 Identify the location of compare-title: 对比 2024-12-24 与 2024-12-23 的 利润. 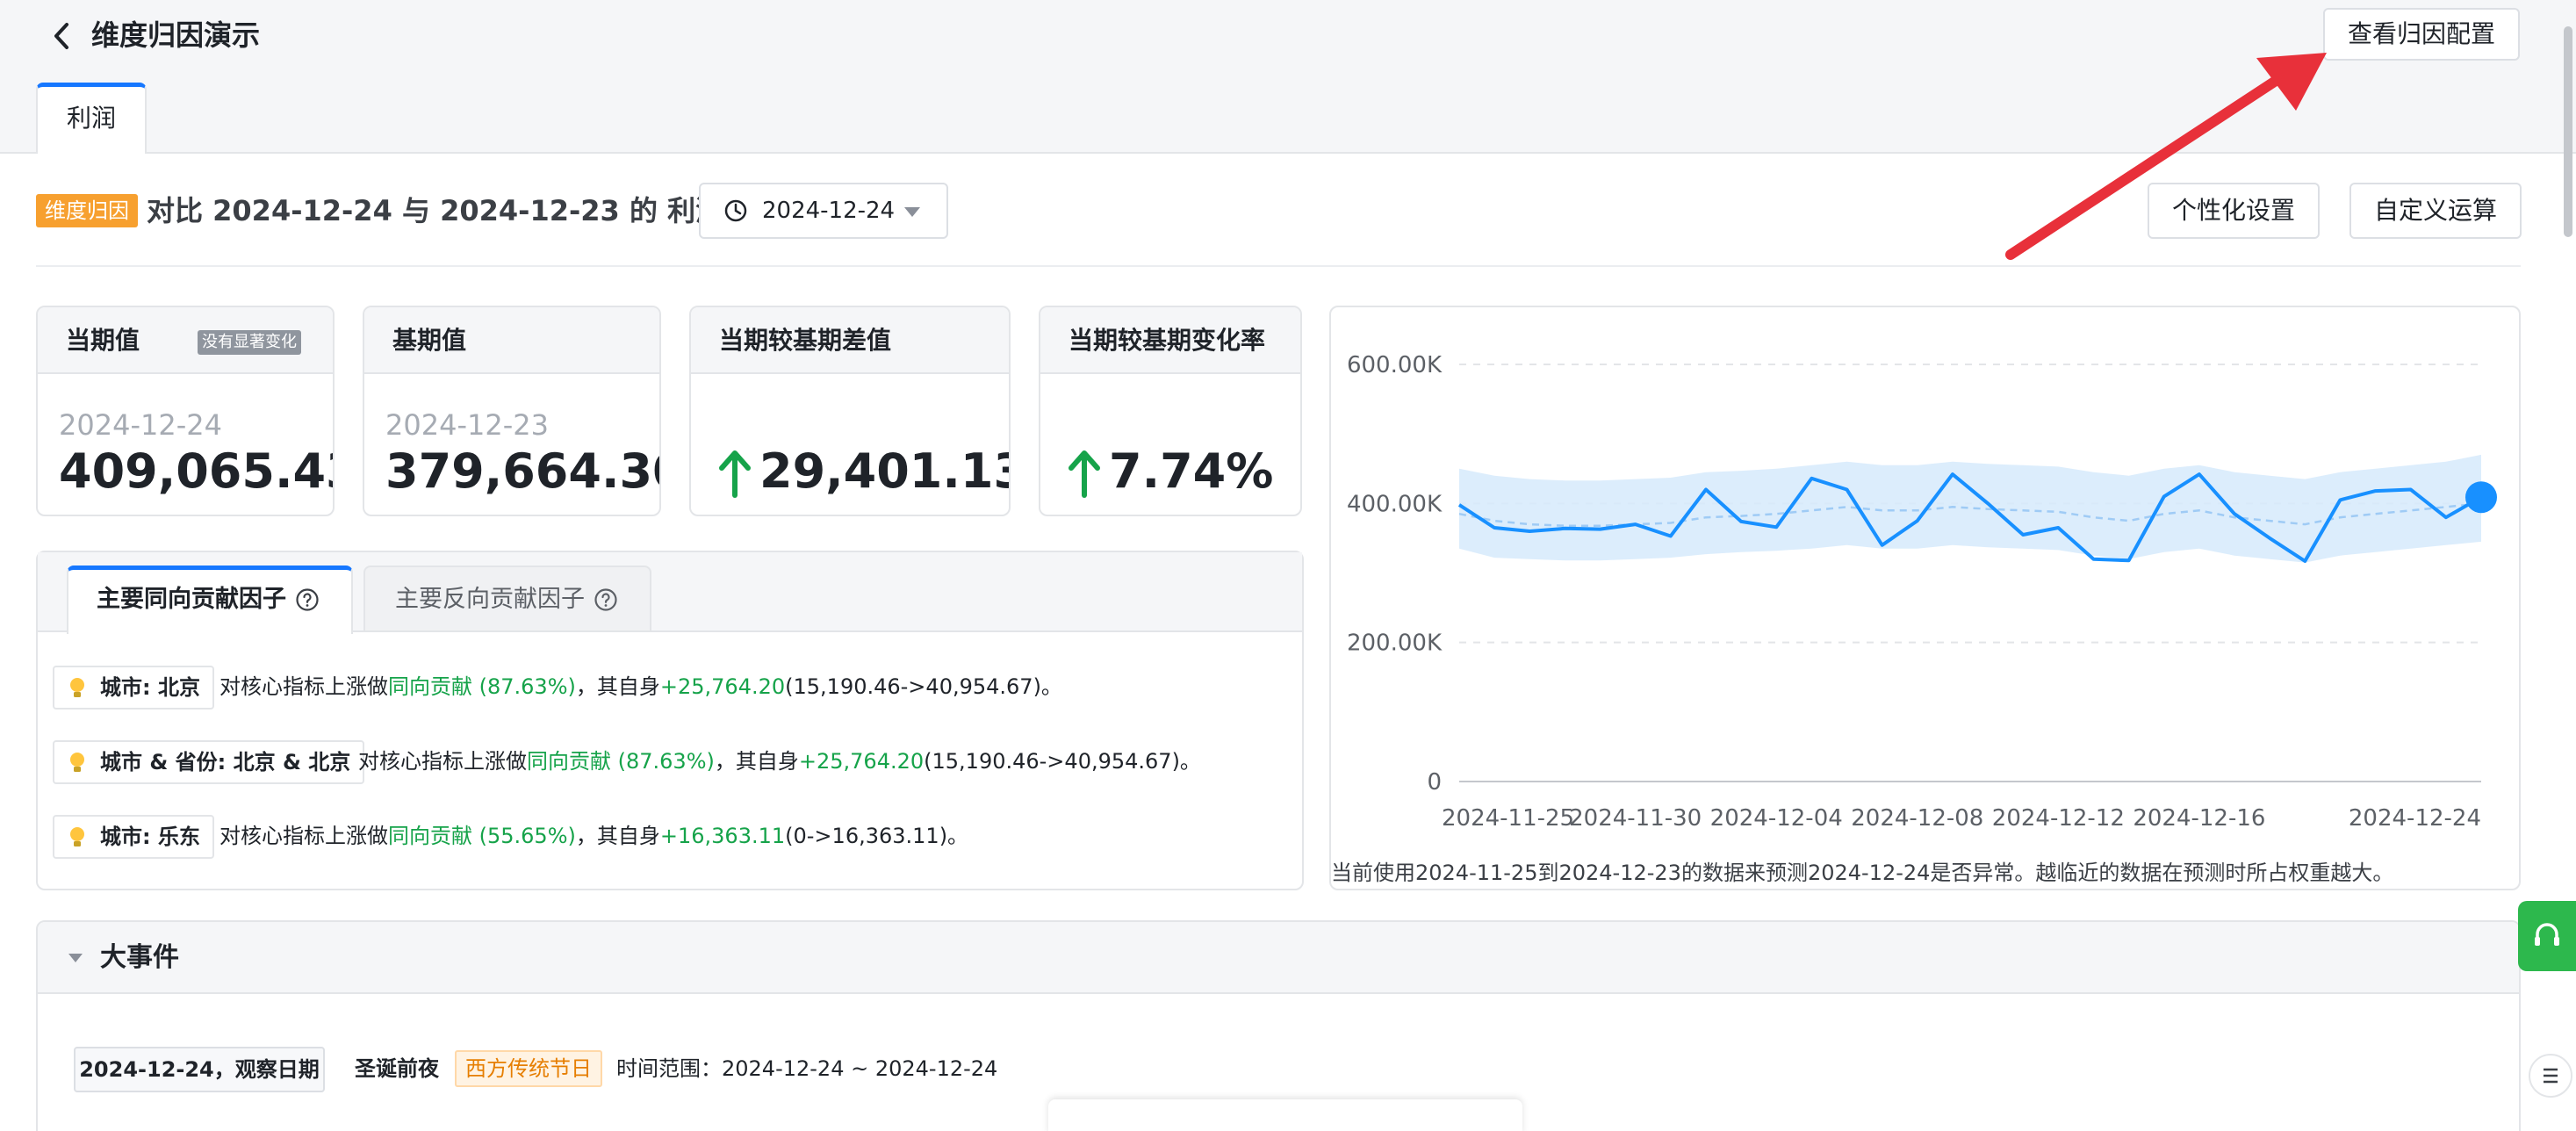
(435, 210).